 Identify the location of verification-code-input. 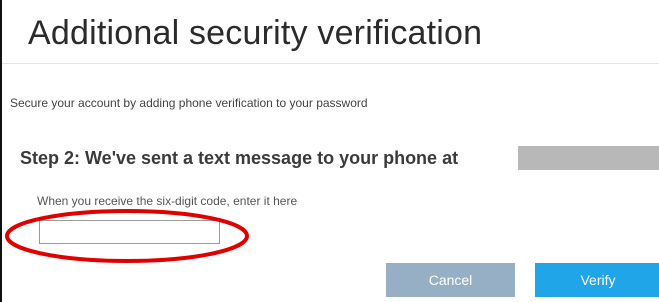
(129, 232).